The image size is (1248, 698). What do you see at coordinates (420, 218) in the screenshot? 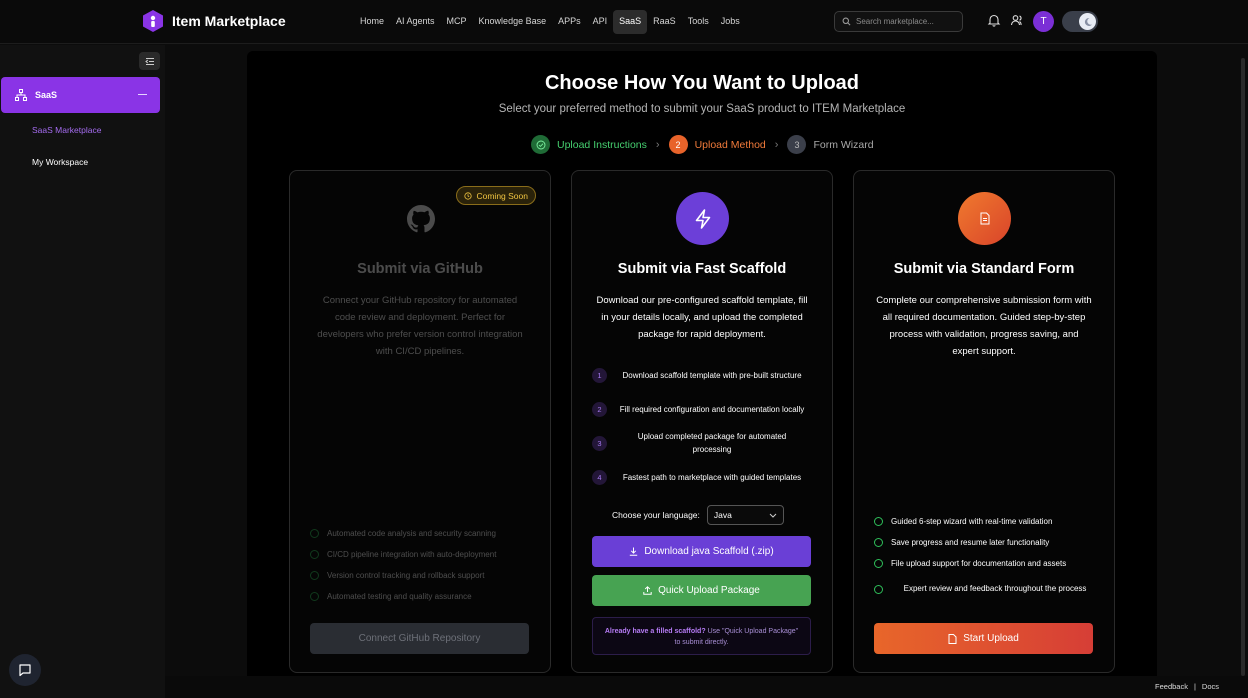
I see `github-icon` at bounding box center [420, 218].